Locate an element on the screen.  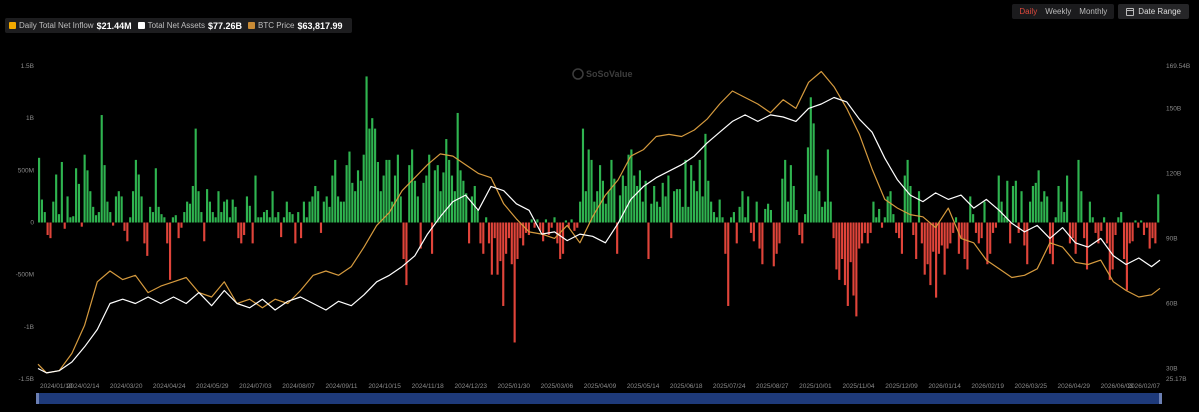
navigator-left-handle is located at coordinates (37, 398).